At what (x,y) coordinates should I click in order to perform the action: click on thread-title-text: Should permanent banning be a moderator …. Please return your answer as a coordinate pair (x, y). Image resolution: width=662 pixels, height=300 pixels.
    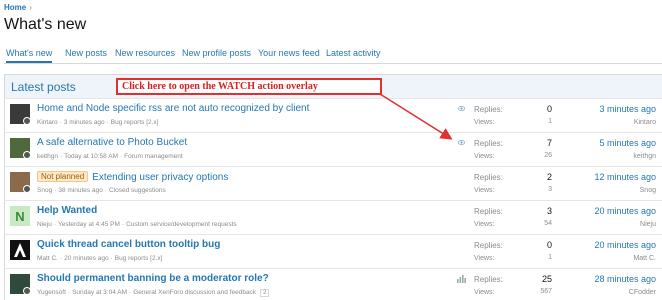
    Looking at the image, I should click on (153, 278).